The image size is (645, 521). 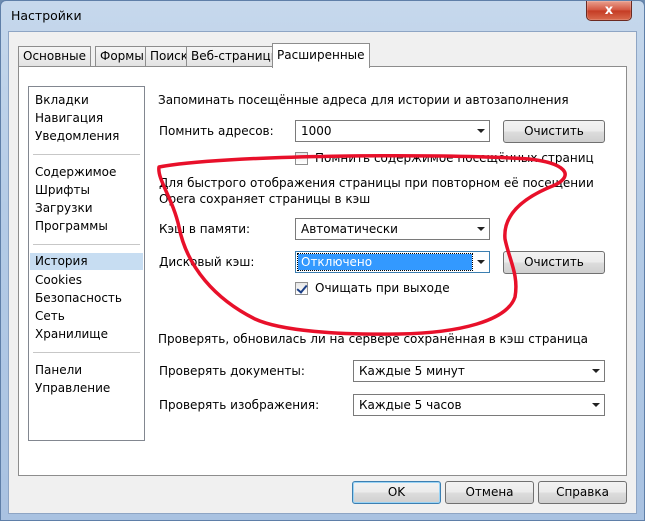 What do you see at coordinates (554, 131) in the screenshot?
I see `clear-history-button: Очистить` at bounding box center [554, 131].